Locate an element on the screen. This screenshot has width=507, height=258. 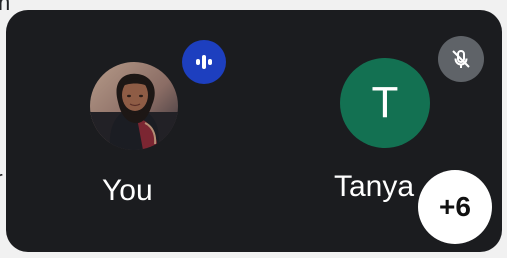
background-text-fragment: r is located at coordinates (1, 179).